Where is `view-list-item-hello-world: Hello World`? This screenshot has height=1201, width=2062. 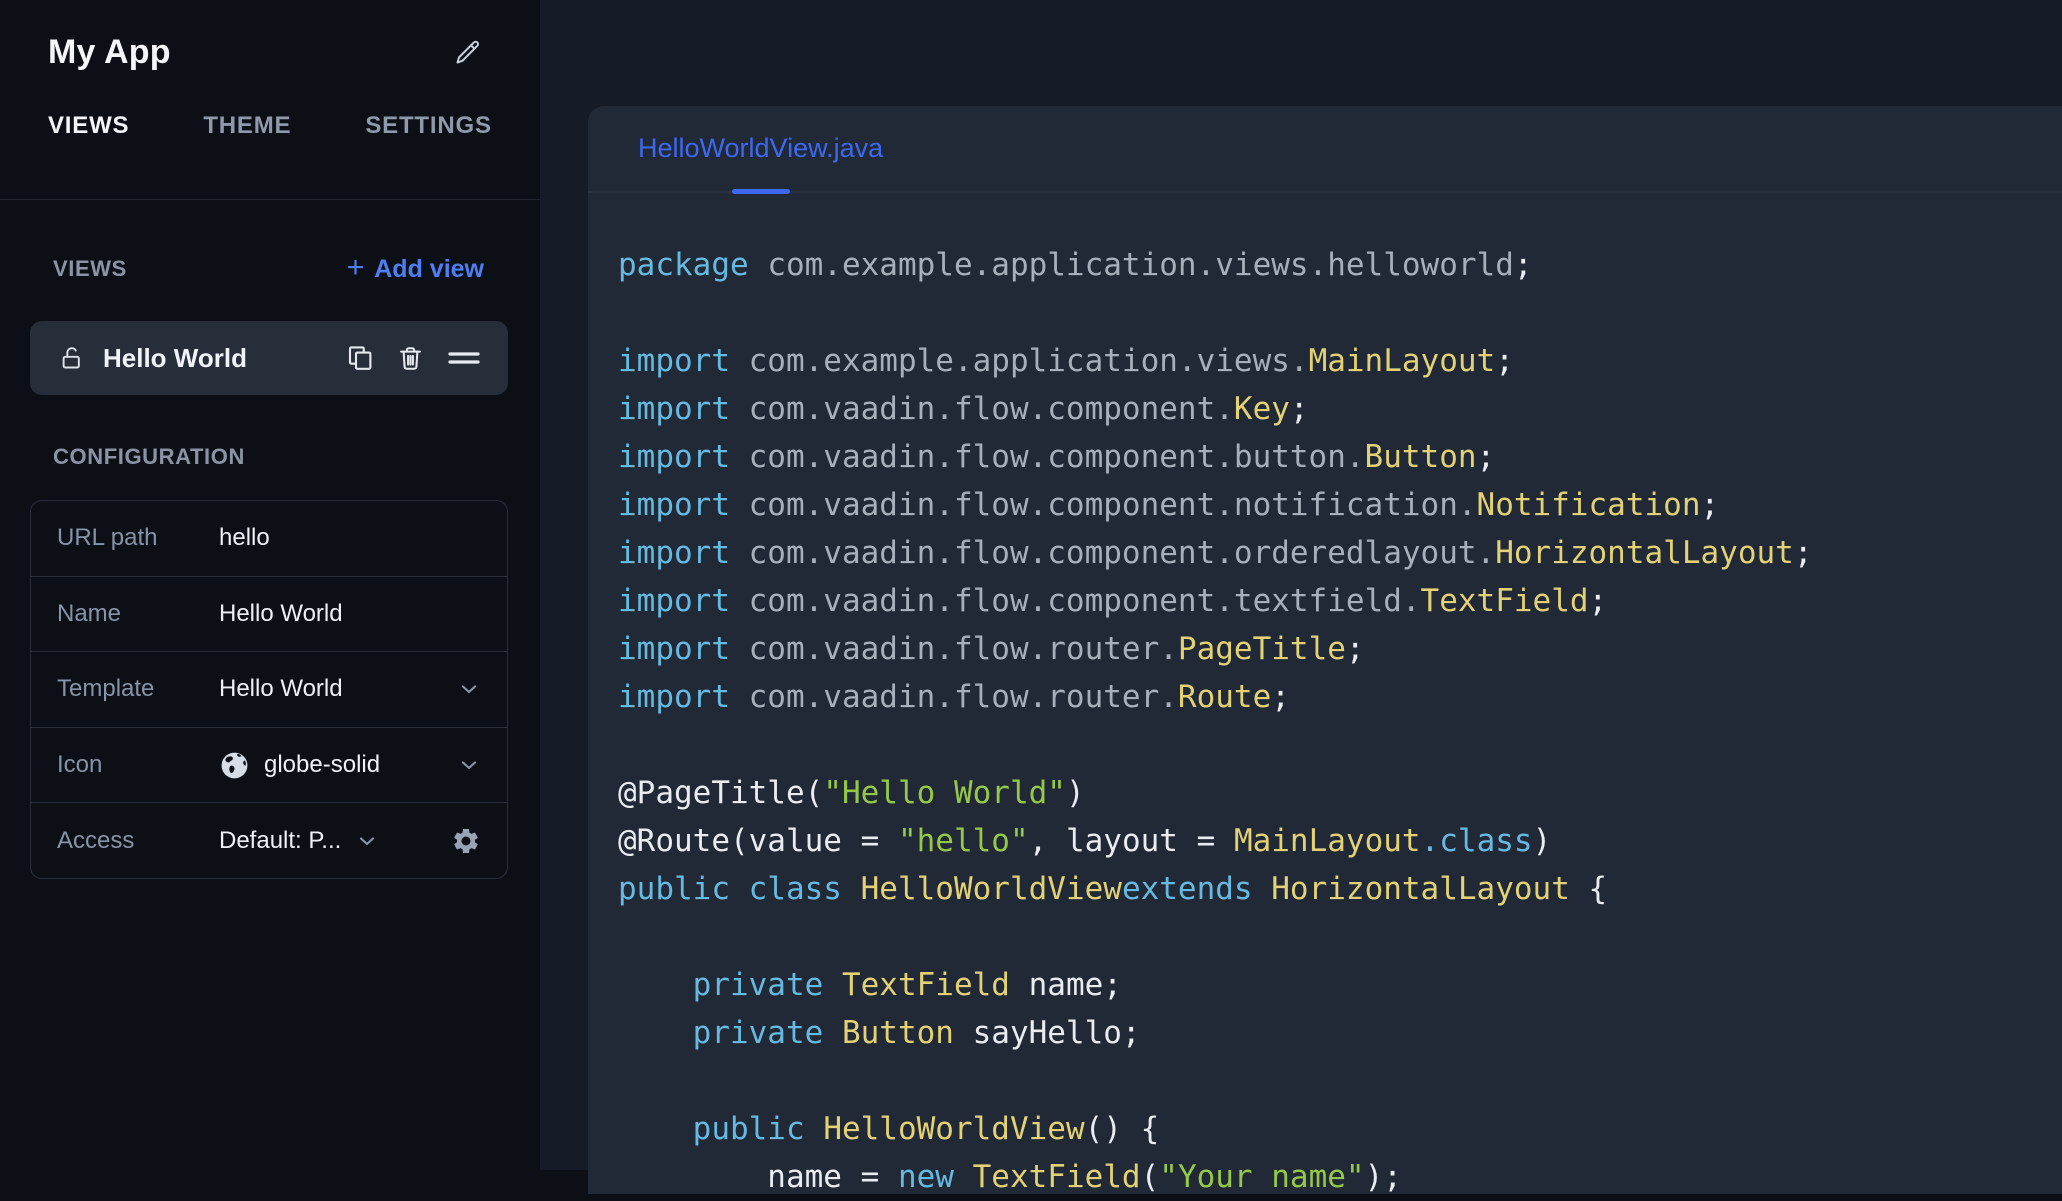 view-list-item-hello-world: Hello World is located at coordinates (269, 358).